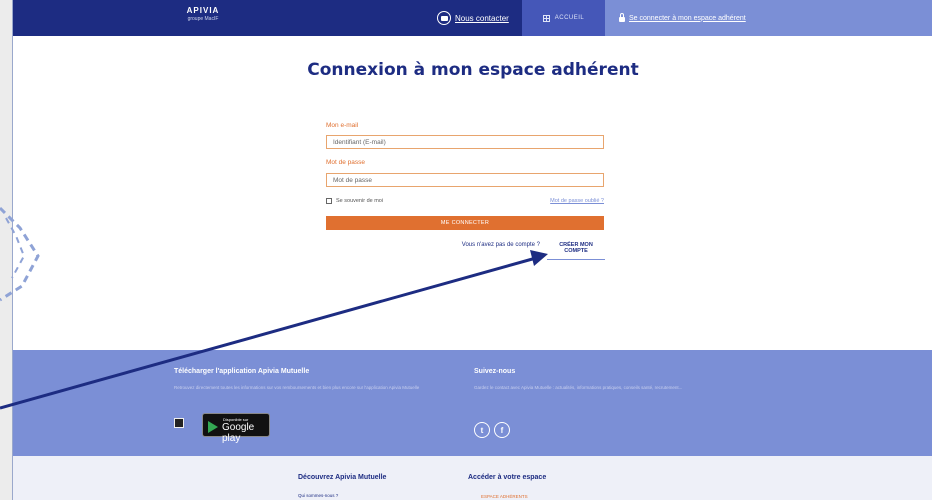 The height and width of the screenshot is (500, 932). Describe the element at coordinates (473, 70) in the screenshot. I see `page-title: Connexion à mon espace adhérent` at that location.